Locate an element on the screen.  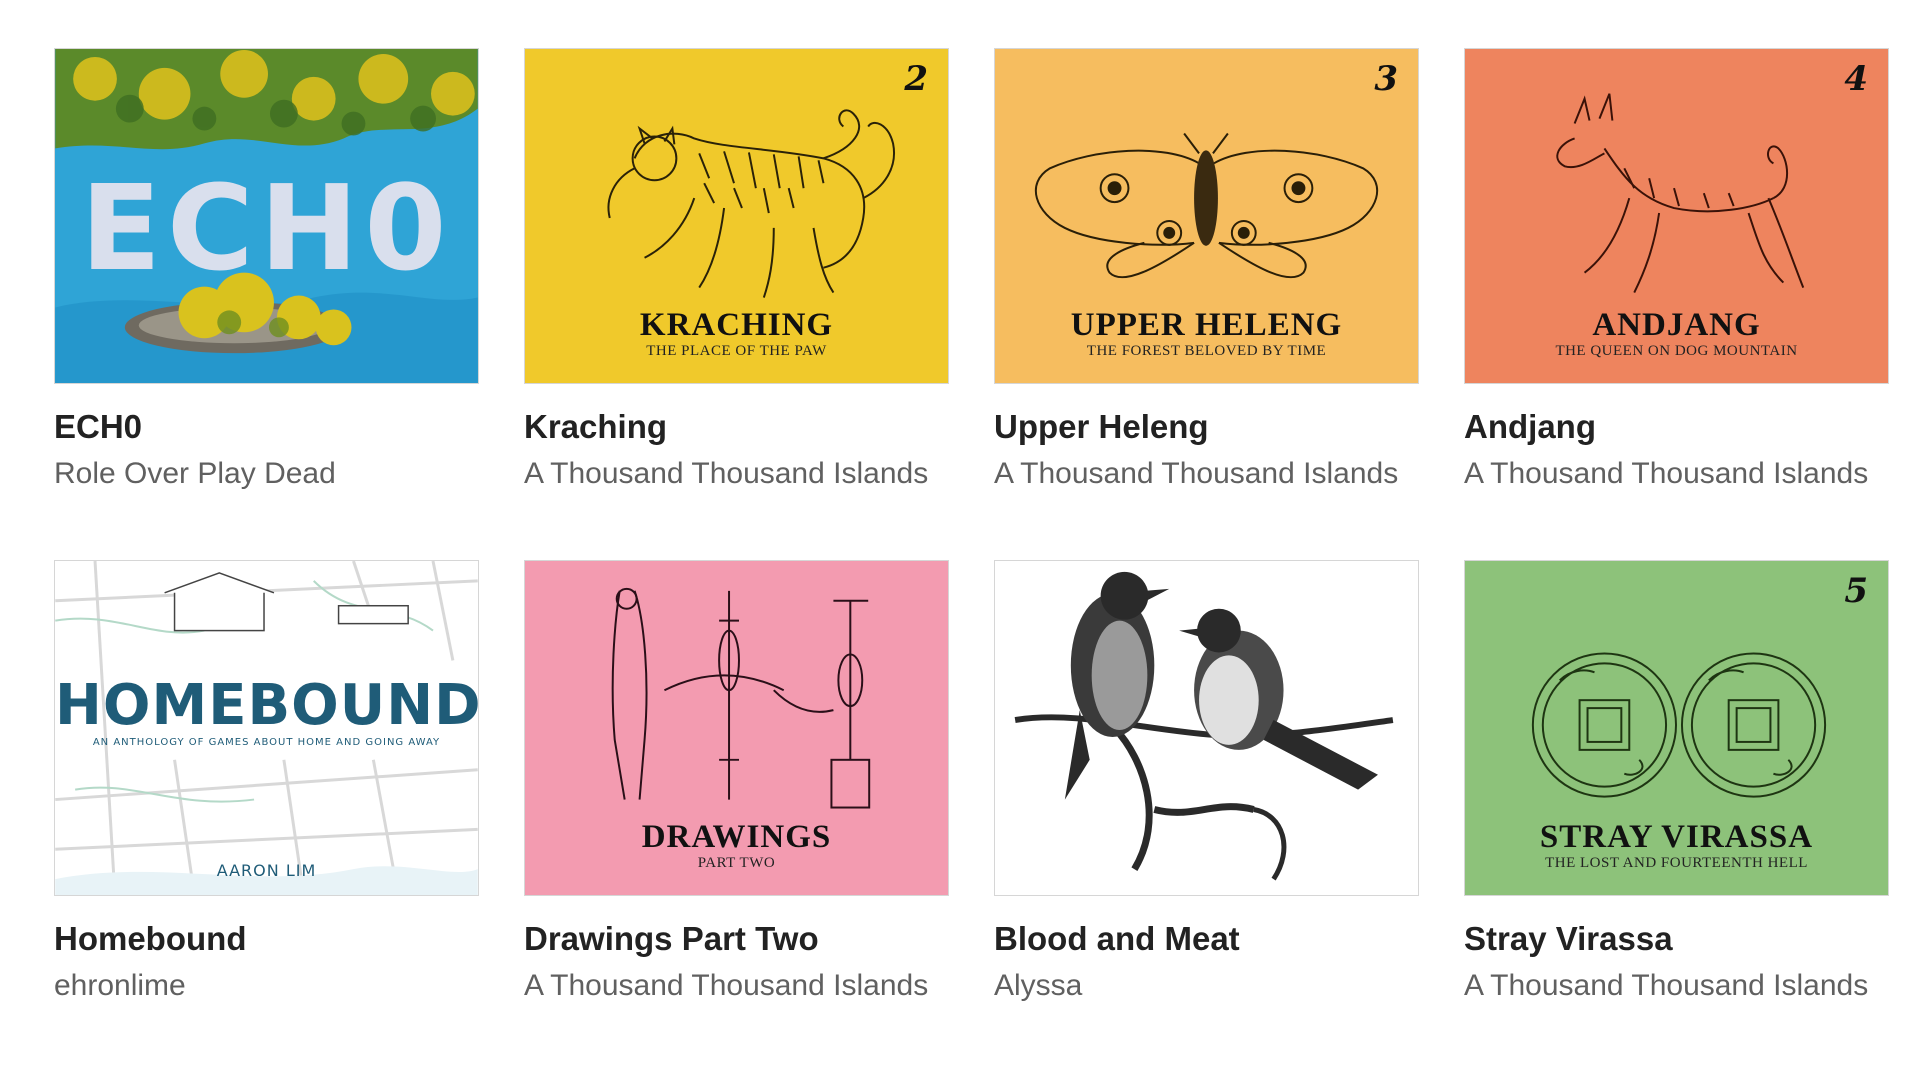
birds-illustration is located at coordinates (1204, 726).